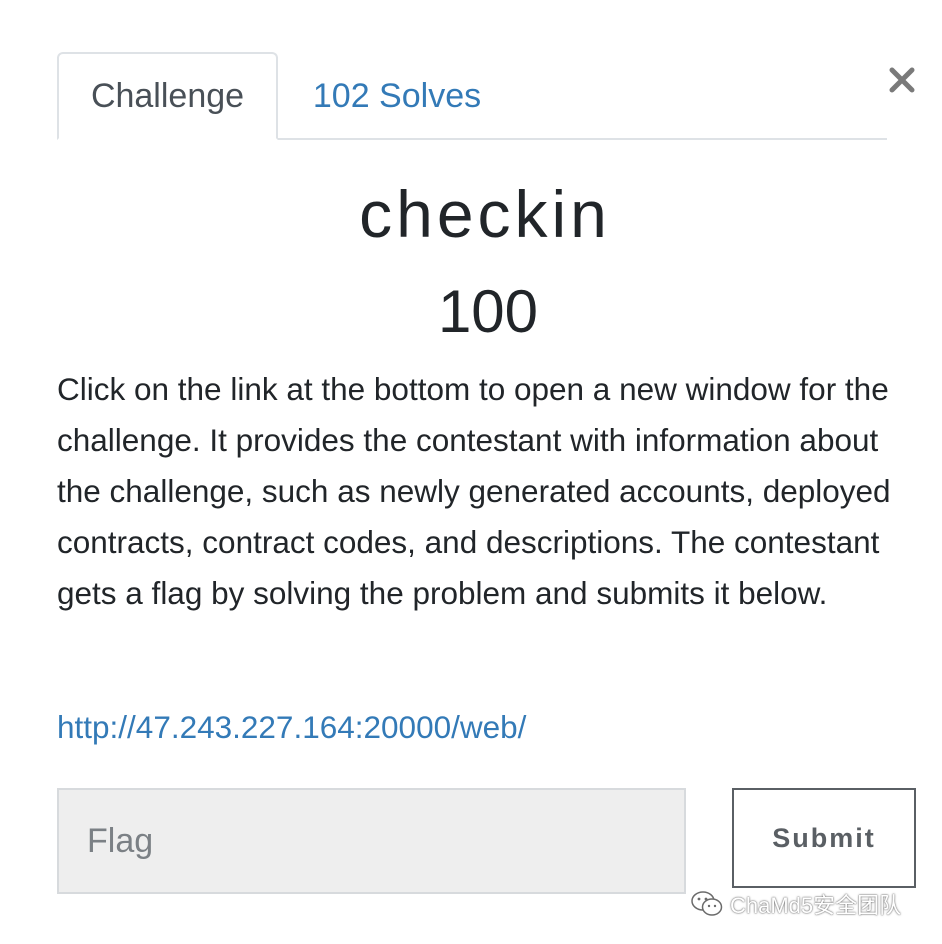 The image size is (942, 944). What do you see at coordinates (371, 841) in the screenshot?
I see `flag-input` at bounding box center [371, 841].